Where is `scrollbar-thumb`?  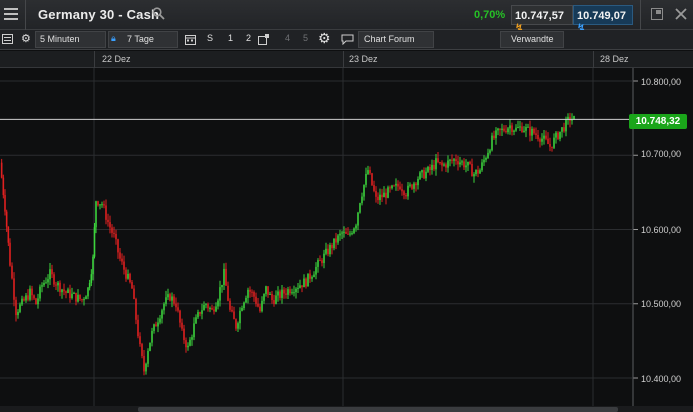
scrollbar-thumb is located at coordinates (378, 409).